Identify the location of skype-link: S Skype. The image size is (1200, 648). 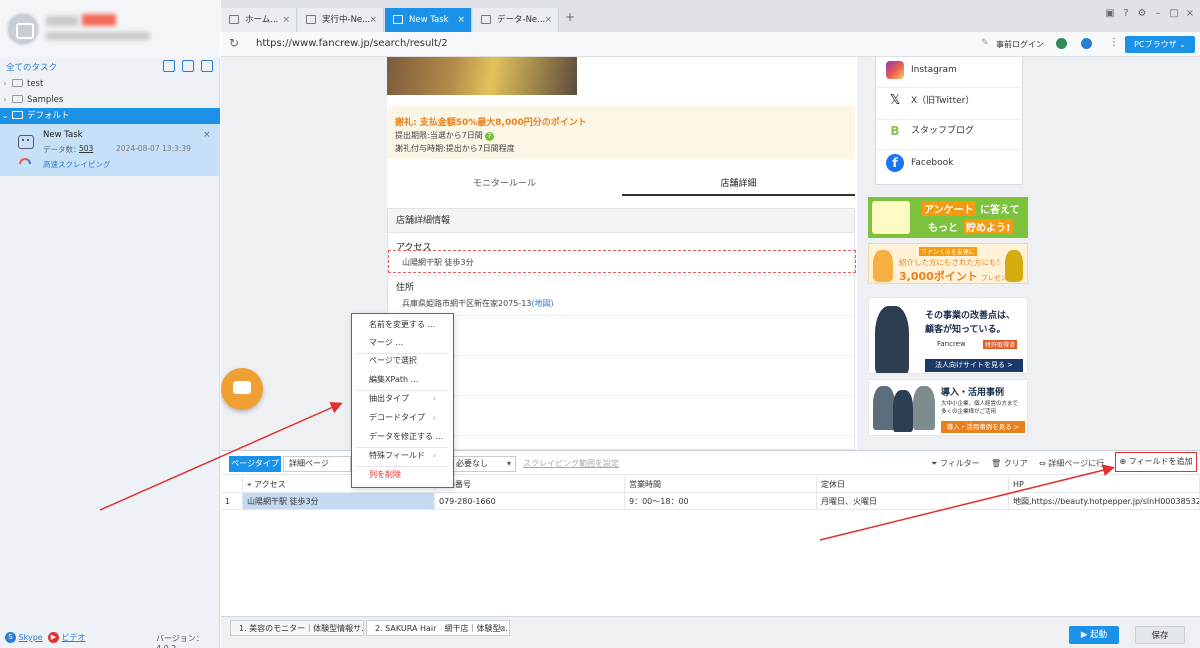
(24, 637).